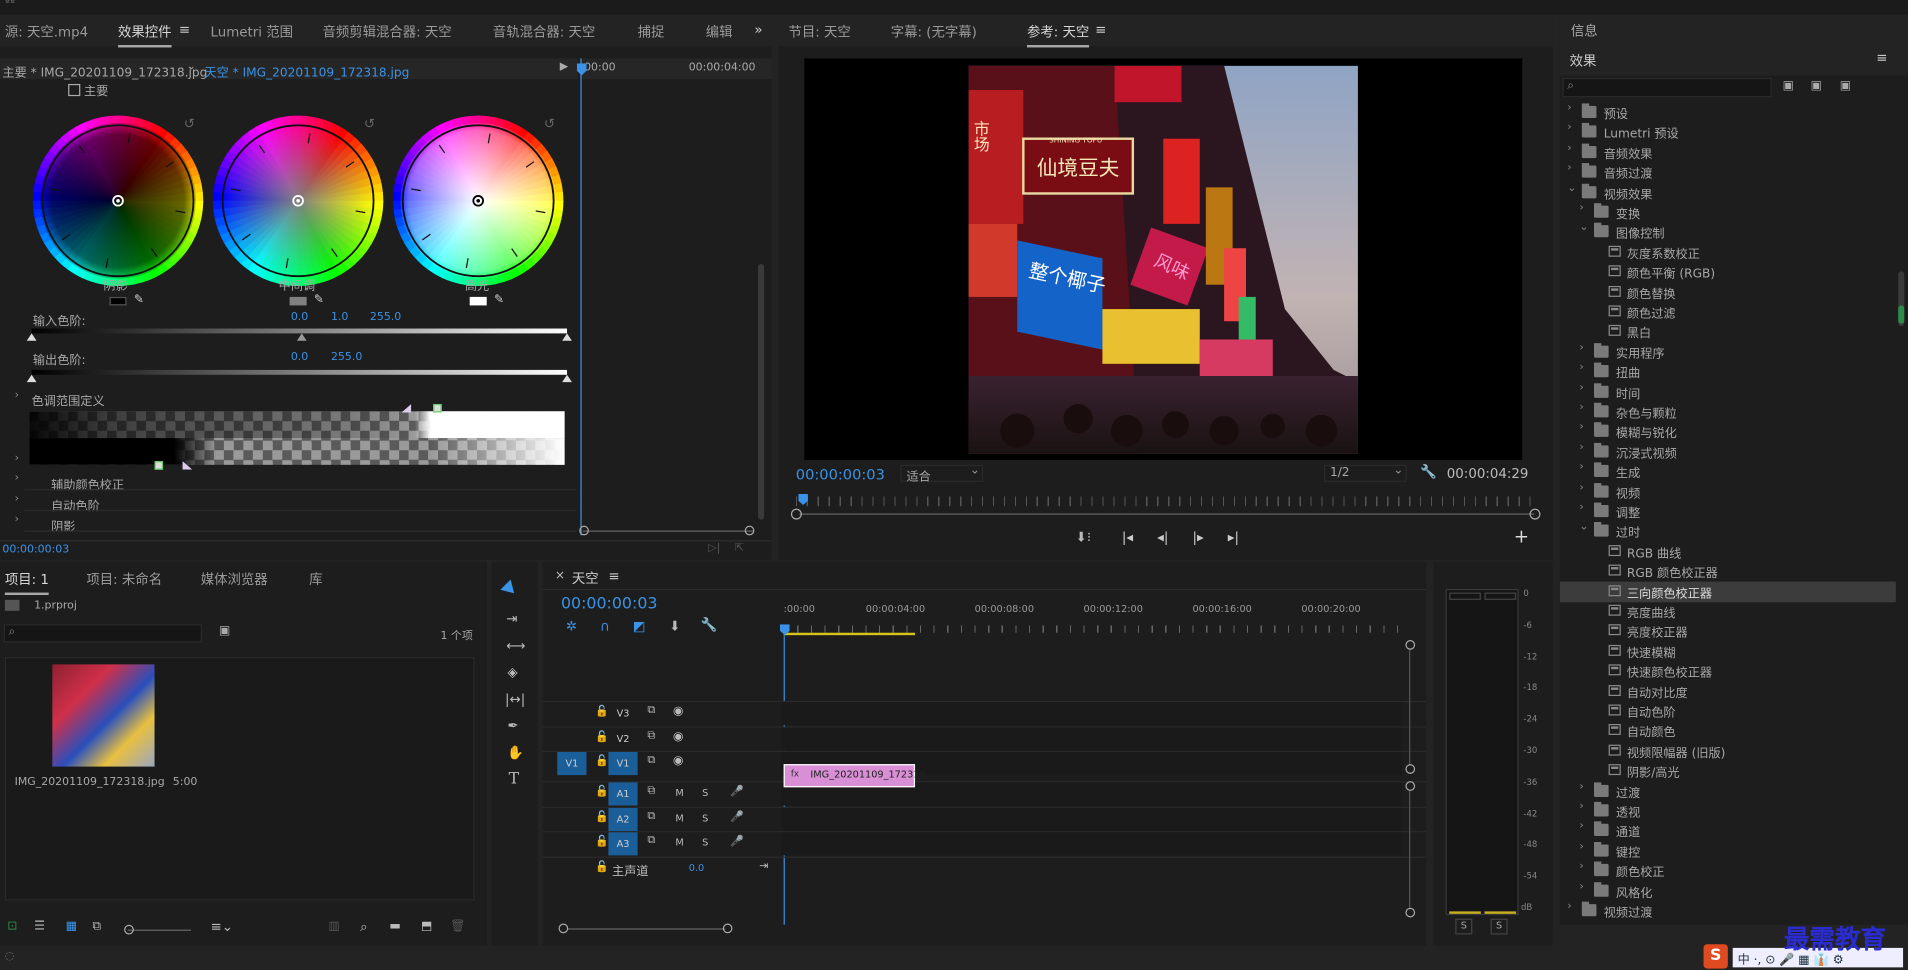 The width and height of the screenshot is (1908, 970). Describe the element at coordinates (571, 626) in the screenshot. I see `nest-toggle-icon: ✲` at that location.